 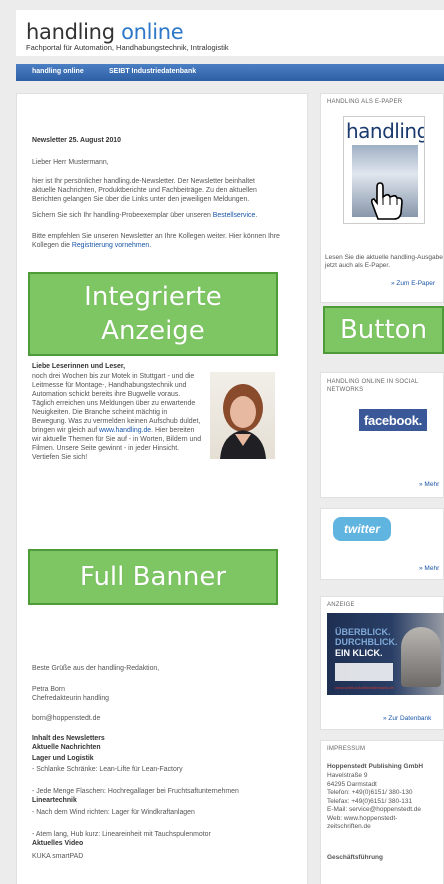 What do you see at coordinates (234, 215) in the screenshot?
I see `order-link: Bestellservice` at bounding box center [234, 215].